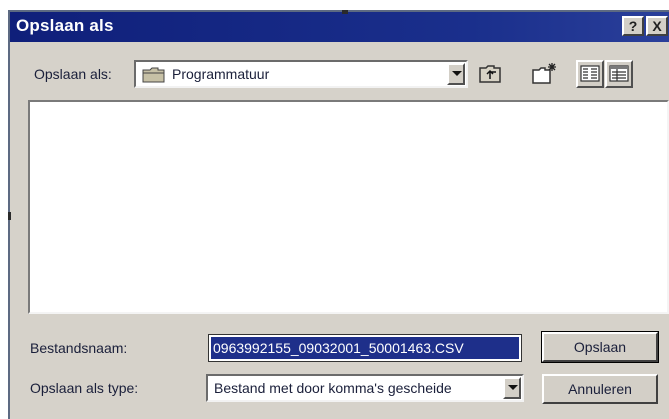 The image size is (669, 419). Describe the element at coordinates (600, 389) in the screenshot. I see `cancel-button: Annuleren` at that location.